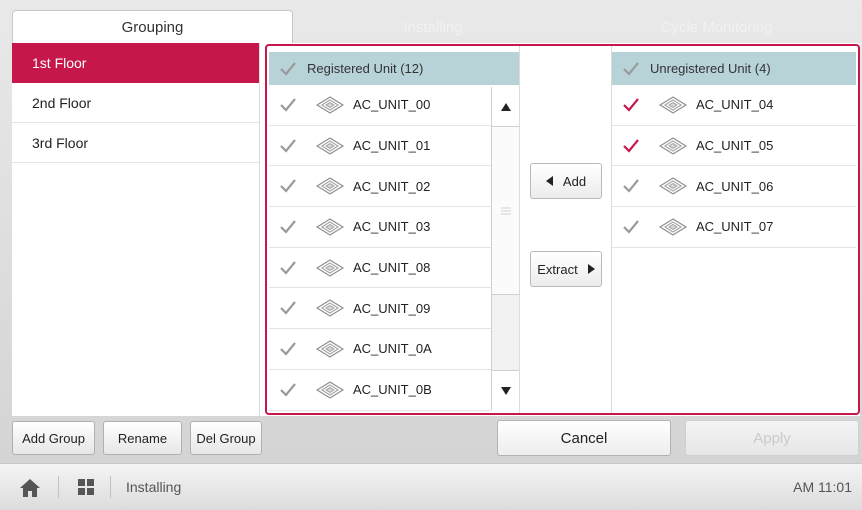  I want to click on extract-button-label: Extract, so click(557, 269).